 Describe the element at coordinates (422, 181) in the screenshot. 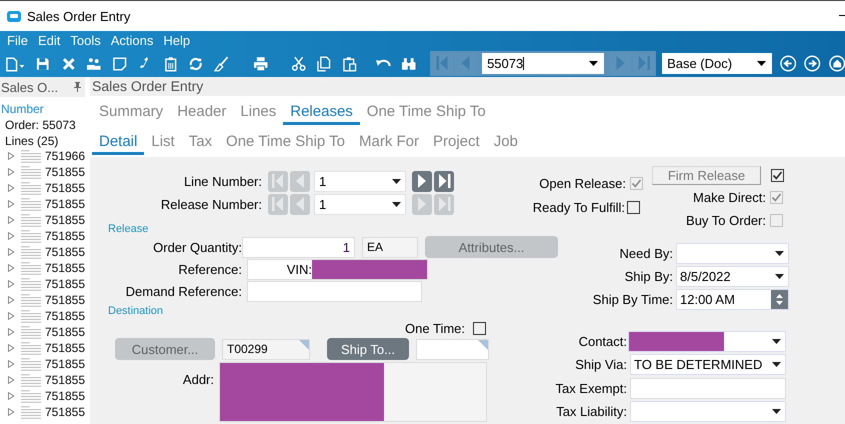

I see `next-button` at that location.